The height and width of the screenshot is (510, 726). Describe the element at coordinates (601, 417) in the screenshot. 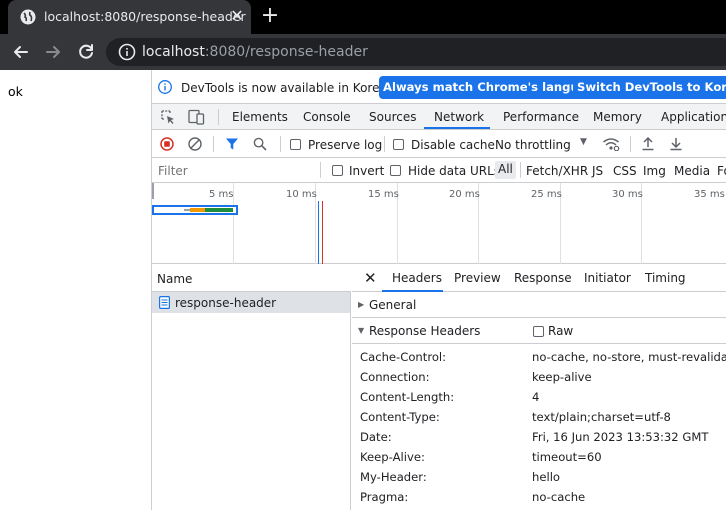

I see `header-value: text/plain;charset=utf-8` at that location.